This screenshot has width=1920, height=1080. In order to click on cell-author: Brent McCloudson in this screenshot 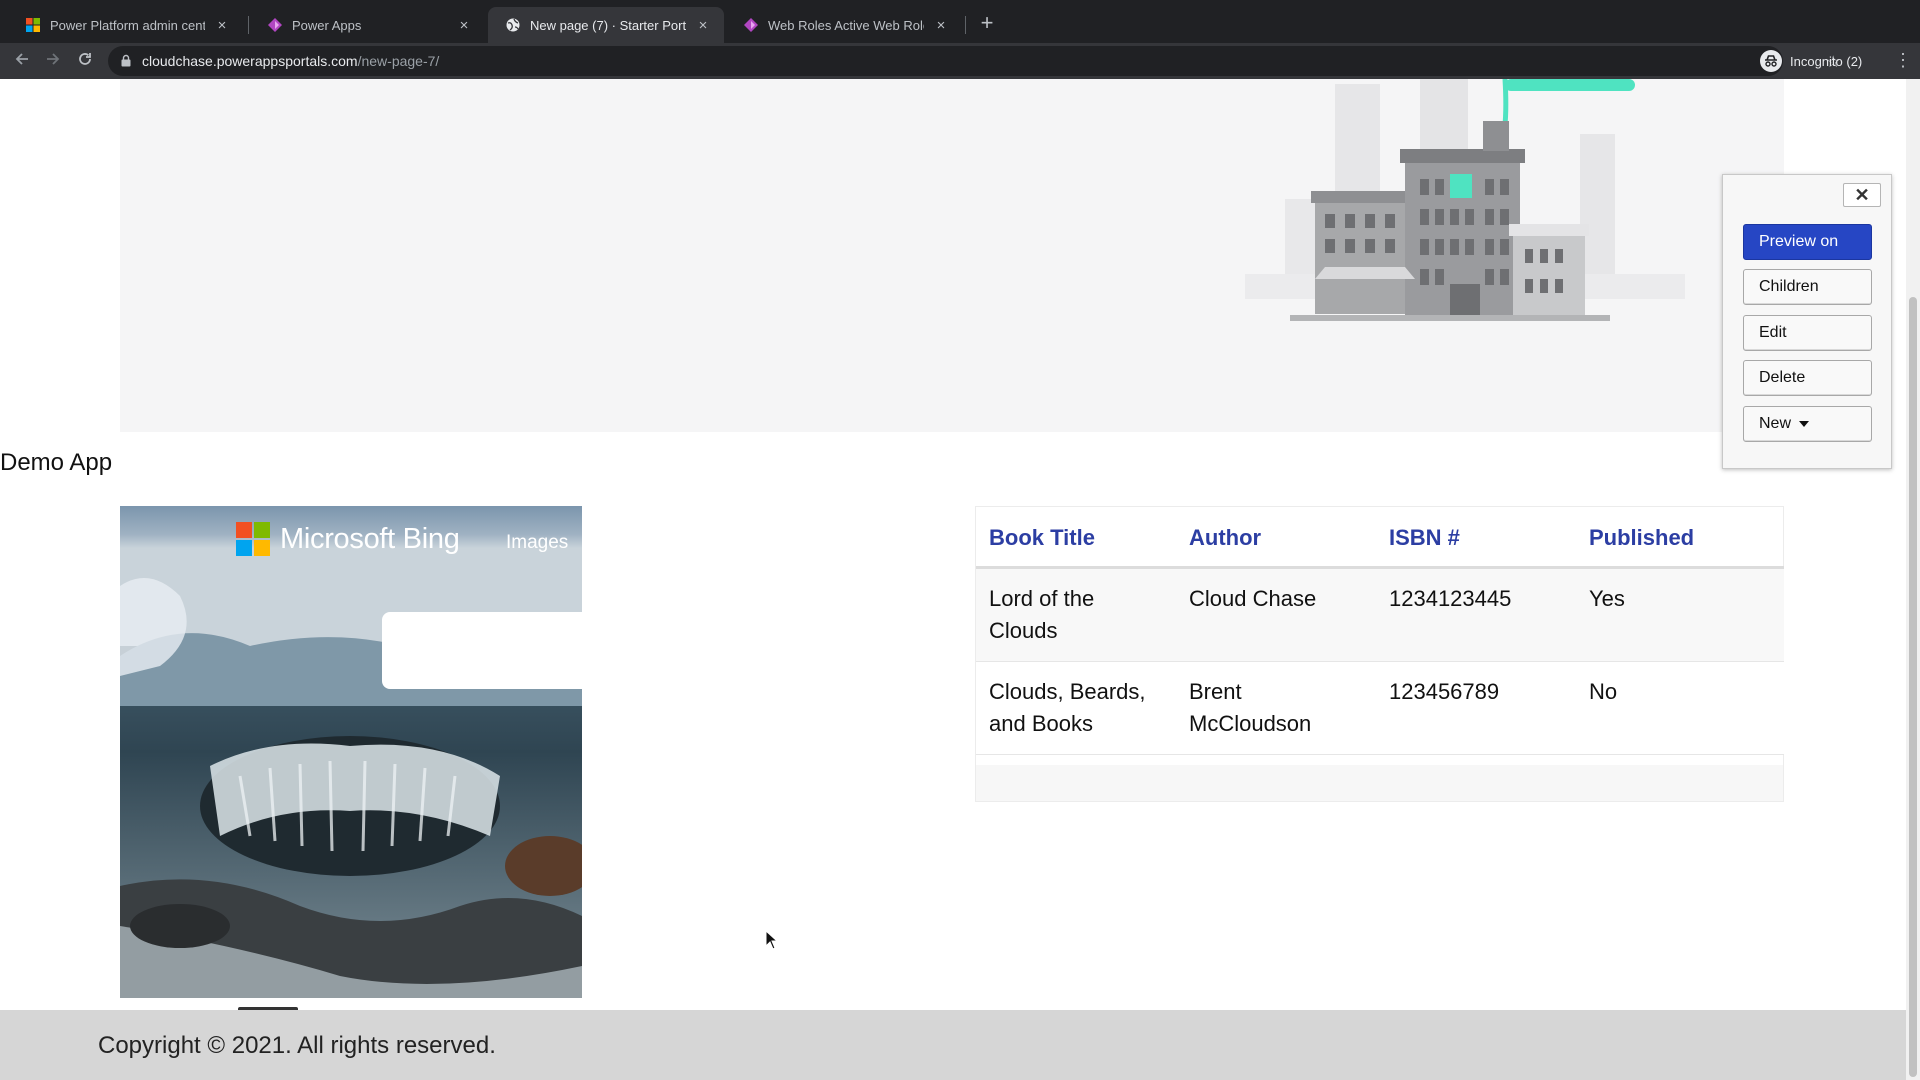, I will do `click(1276, 708)`.